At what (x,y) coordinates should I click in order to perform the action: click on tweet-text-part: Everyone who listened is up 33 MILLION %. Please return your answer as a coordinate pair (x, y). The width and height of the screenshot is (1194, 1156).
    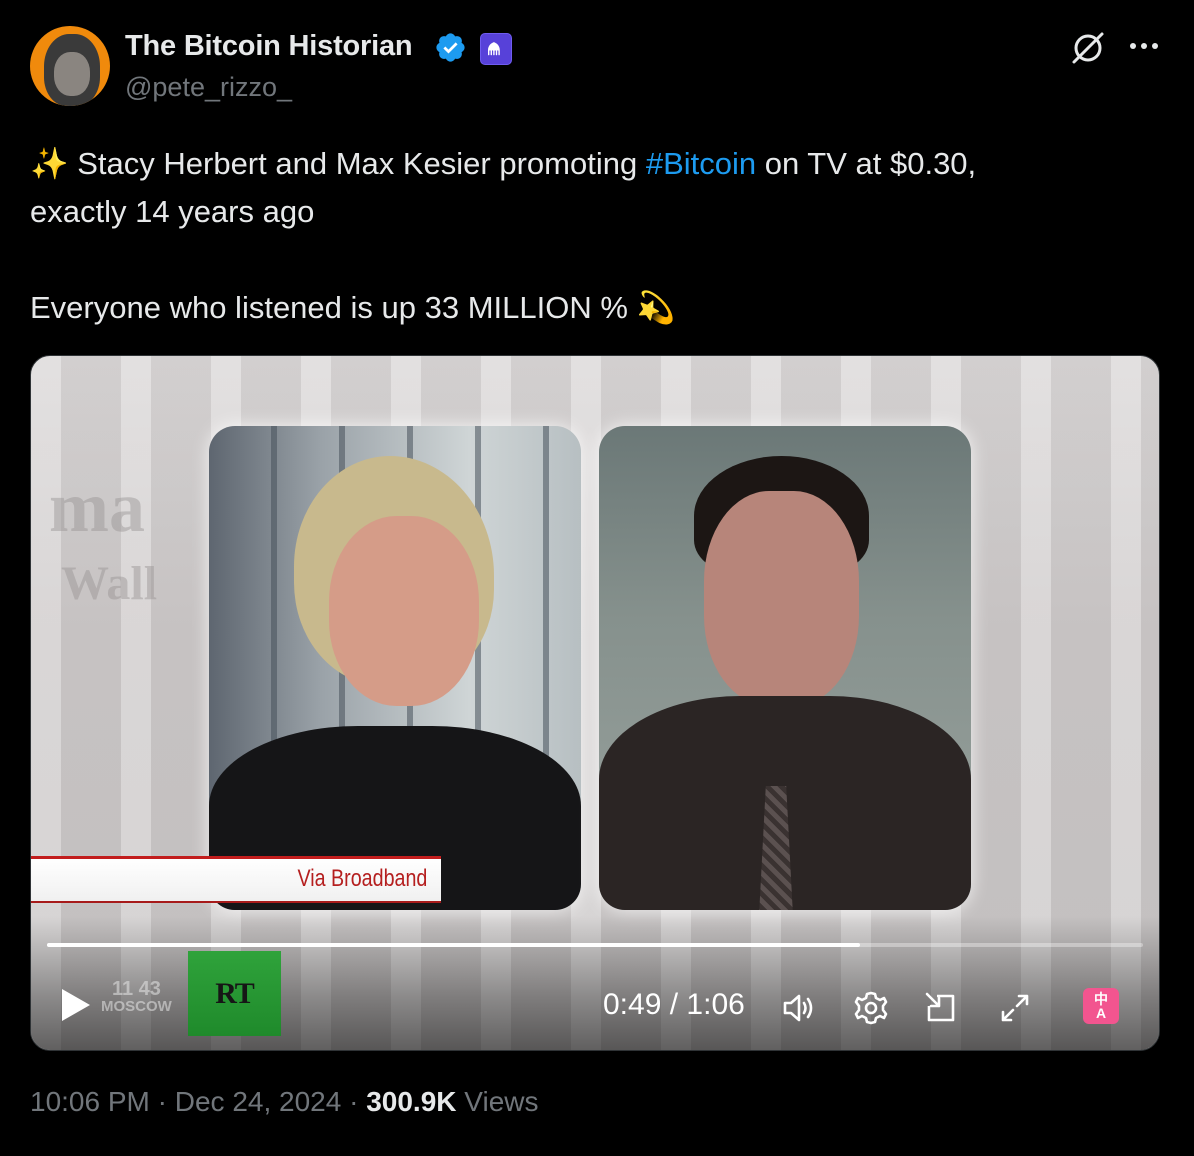
    Looking at the image, I should click on (329, 307).